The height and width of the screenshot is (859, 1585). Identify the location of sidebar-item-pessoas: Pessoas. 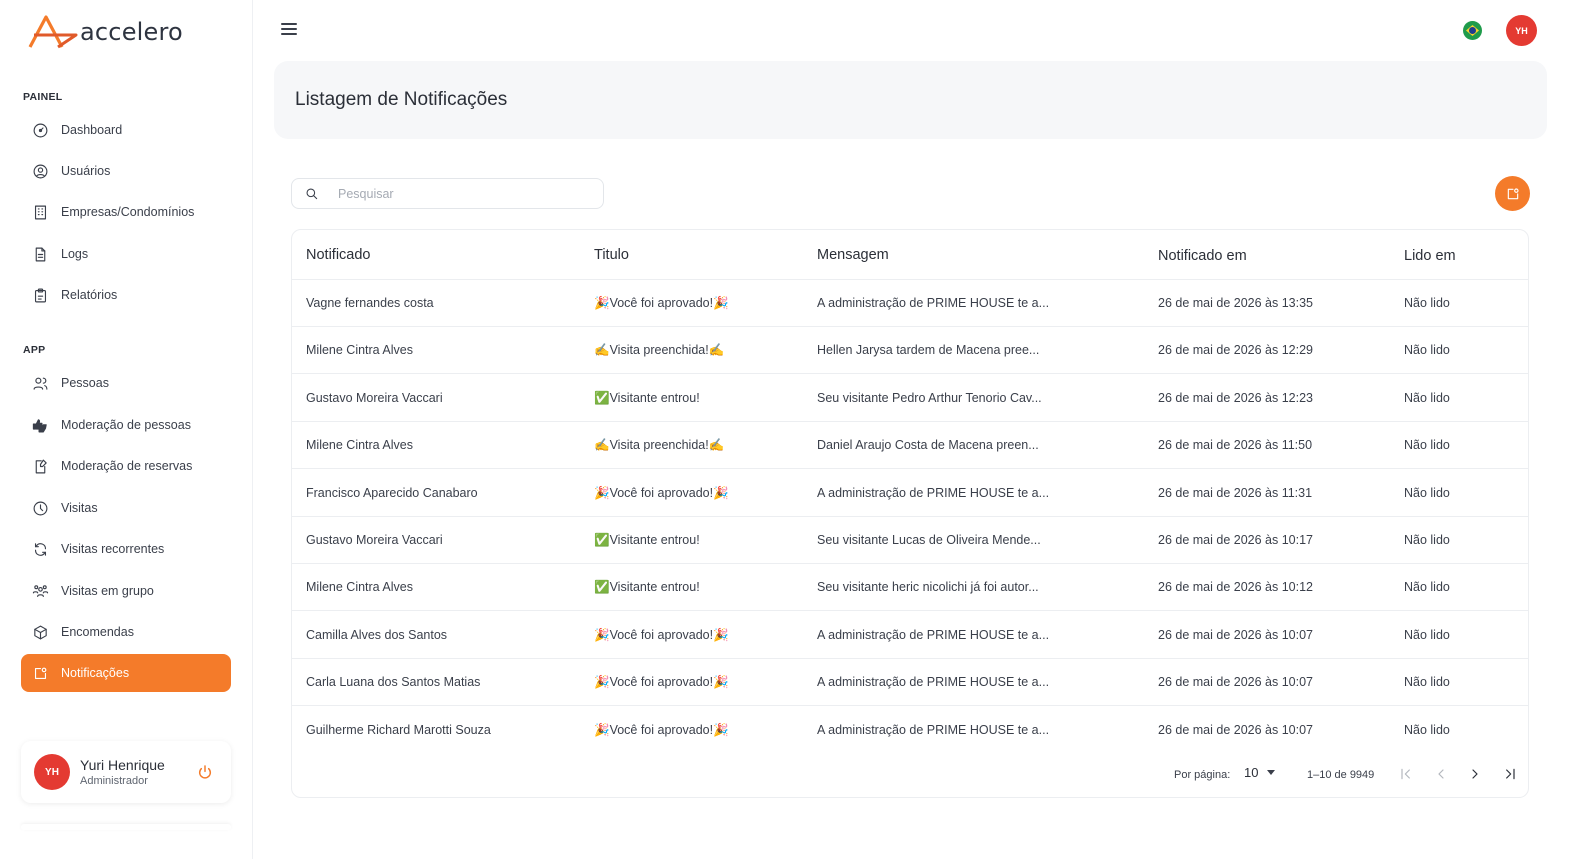
(126, 383).